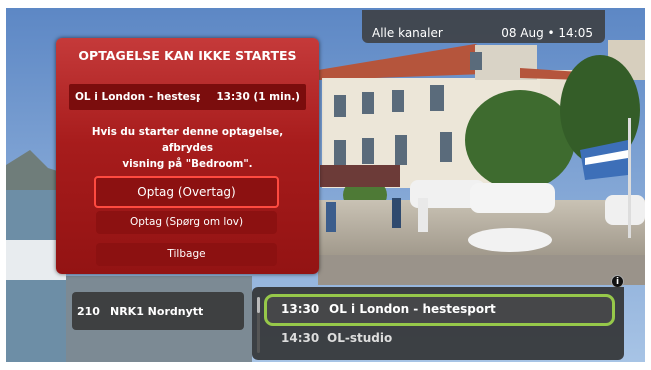 This screenshot has width=651, height=370. What do you see at coordinates (186, 254) in the screenshot?
I see `back-button: Tilbage` at bounding box center [186, 254].